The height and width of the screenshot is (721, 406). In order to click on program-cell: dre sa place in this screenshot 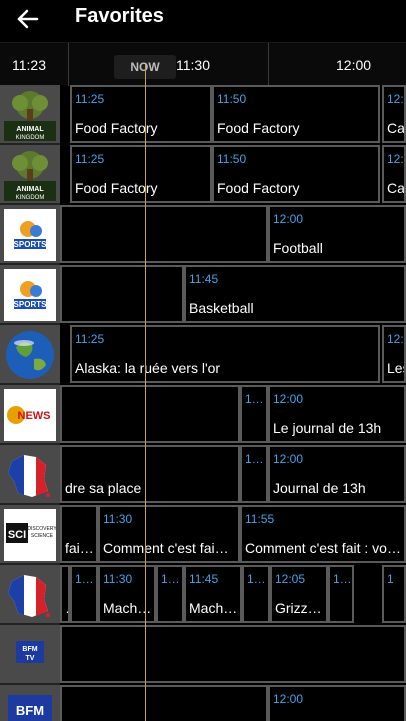, I will do `click(150, 474)`.